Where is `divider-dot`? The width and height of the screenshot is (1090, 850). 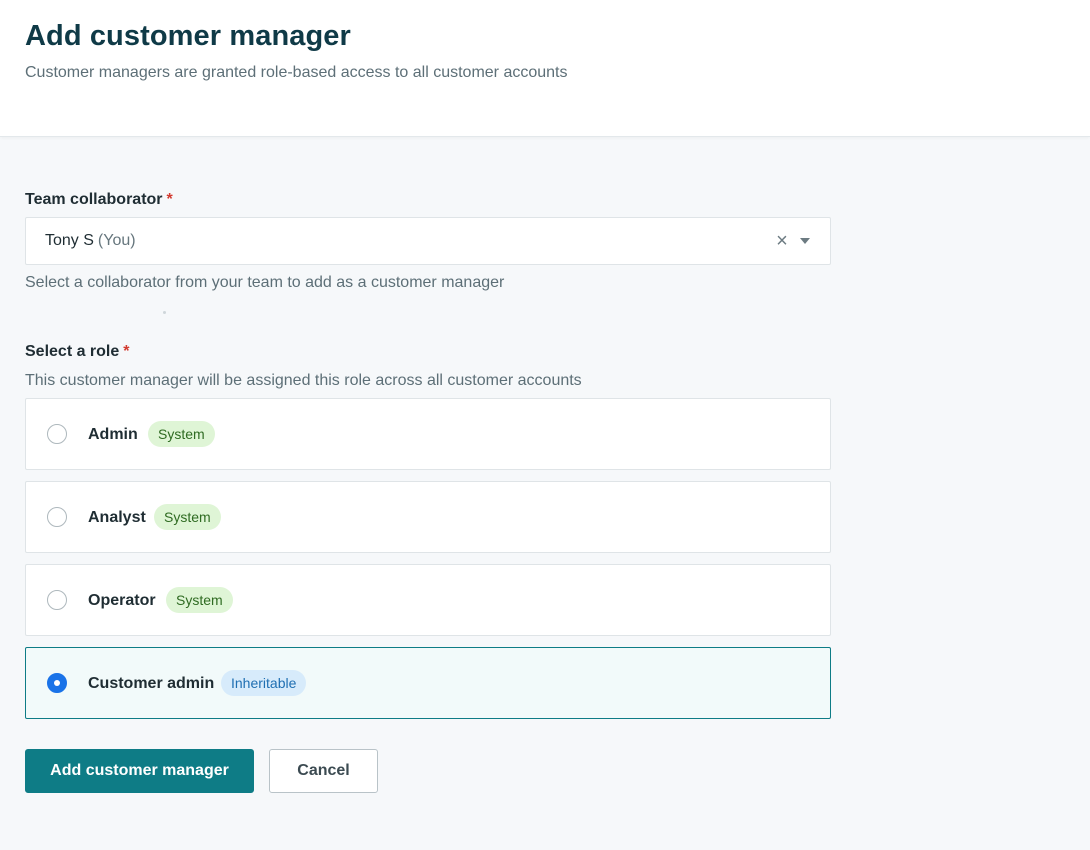 divider-dot is located at coordinates (164, 312).